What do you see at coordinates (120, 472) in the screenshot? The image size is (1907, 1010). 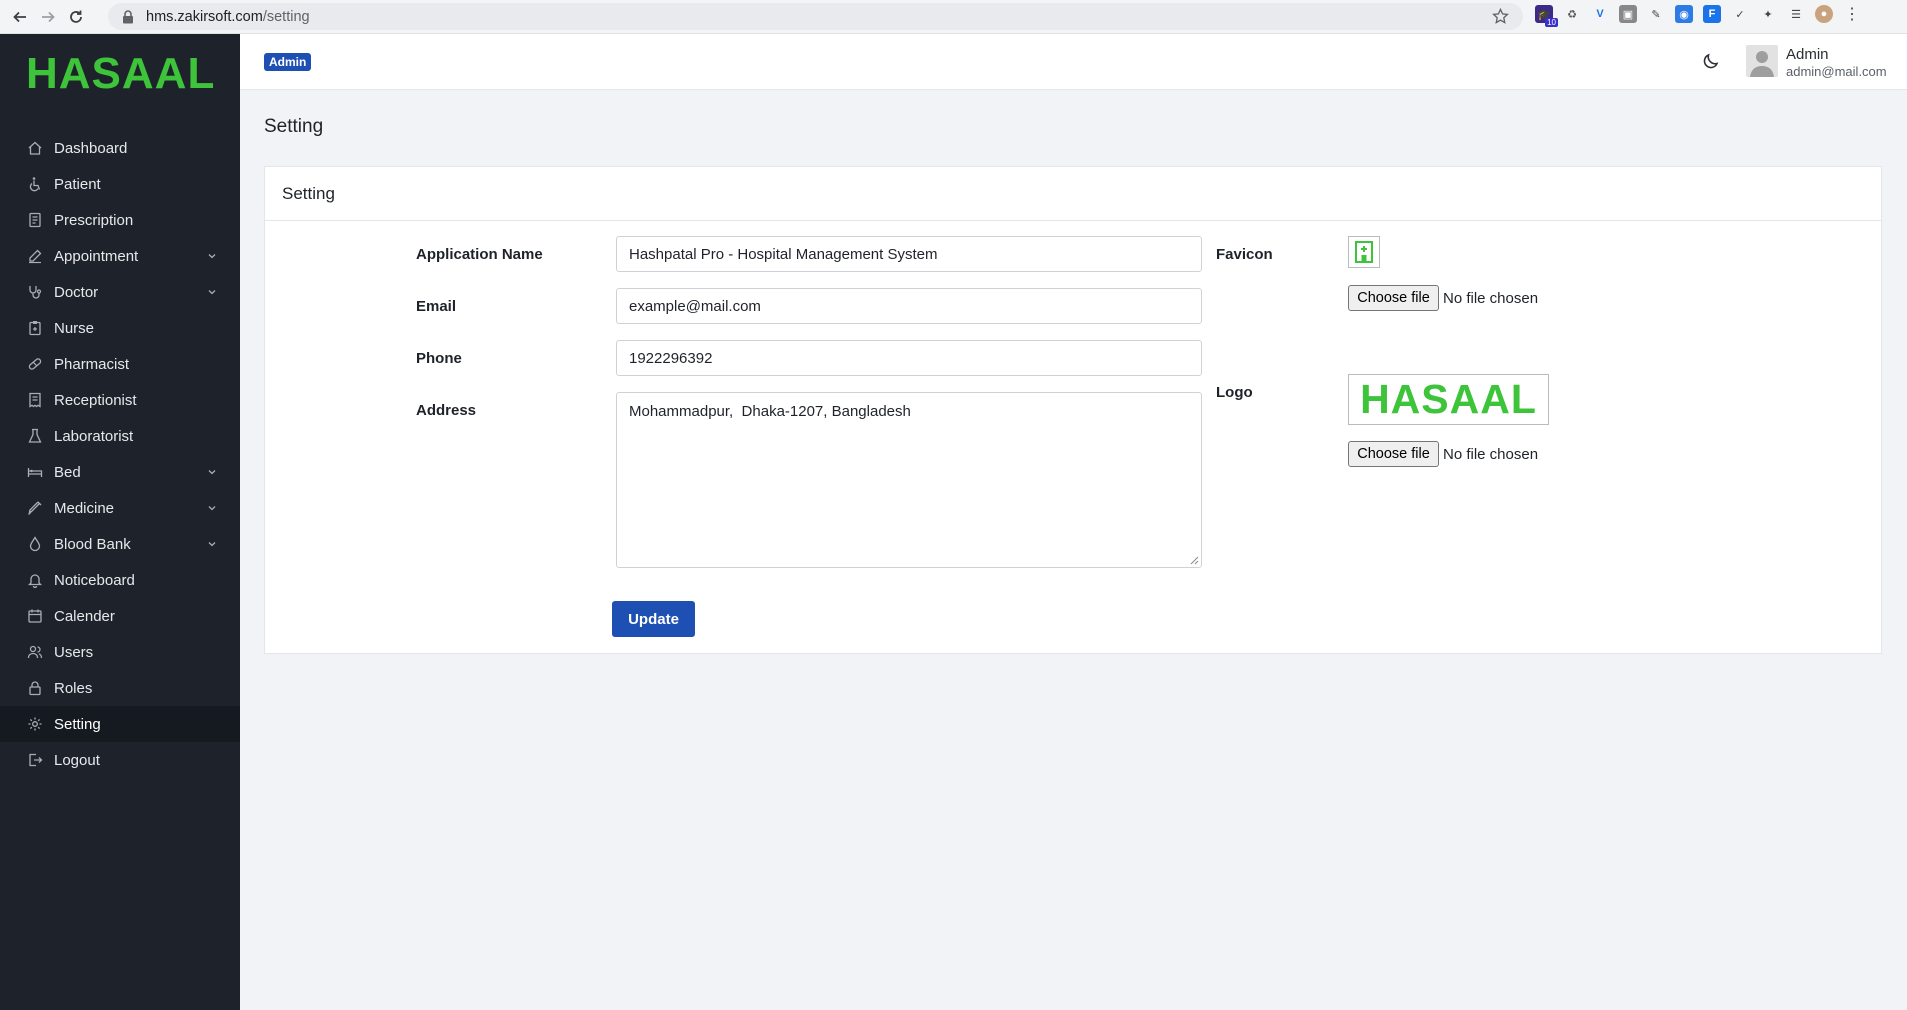 I see `sidebar-item-bed: Bed` at bounding box center [120, 472].